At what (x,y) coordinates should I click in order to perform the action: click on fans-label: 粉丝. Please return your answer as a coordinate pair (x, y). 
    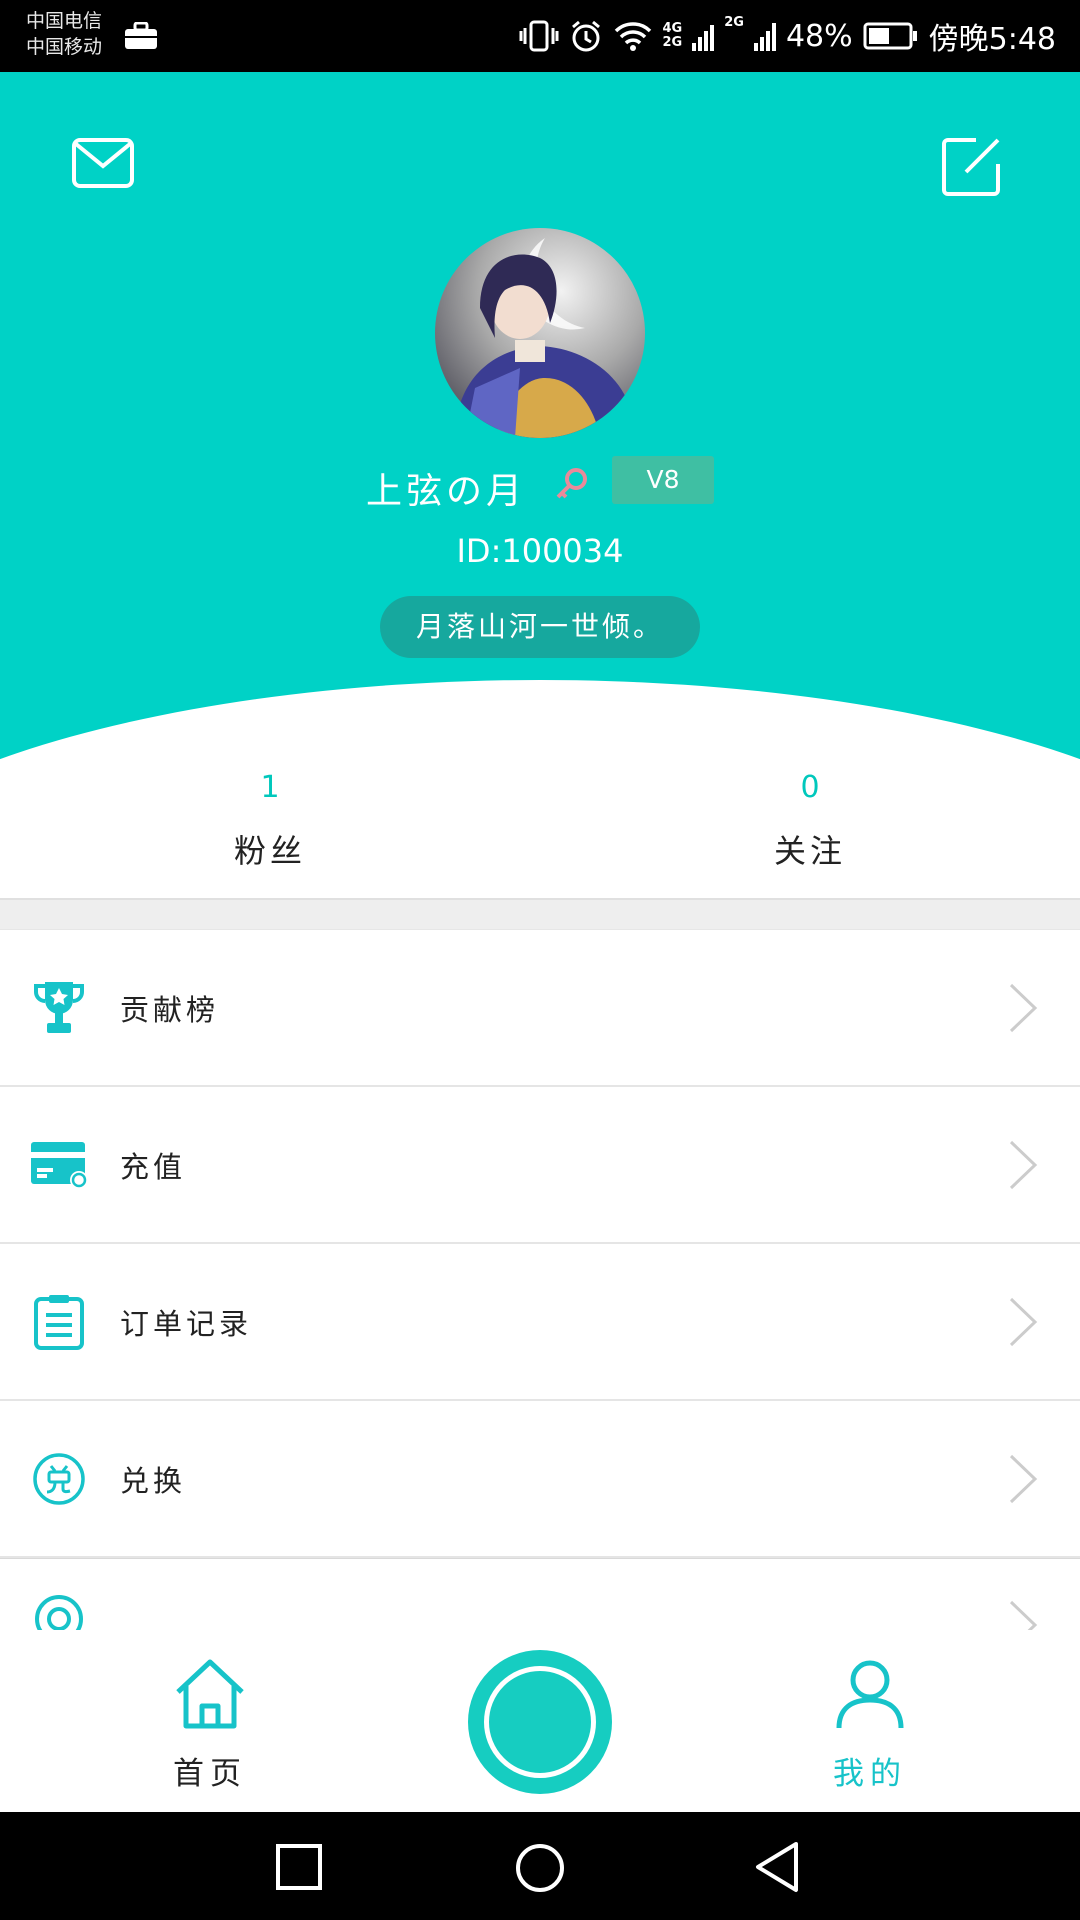
    Looking at the image, I should click on (269, 851).